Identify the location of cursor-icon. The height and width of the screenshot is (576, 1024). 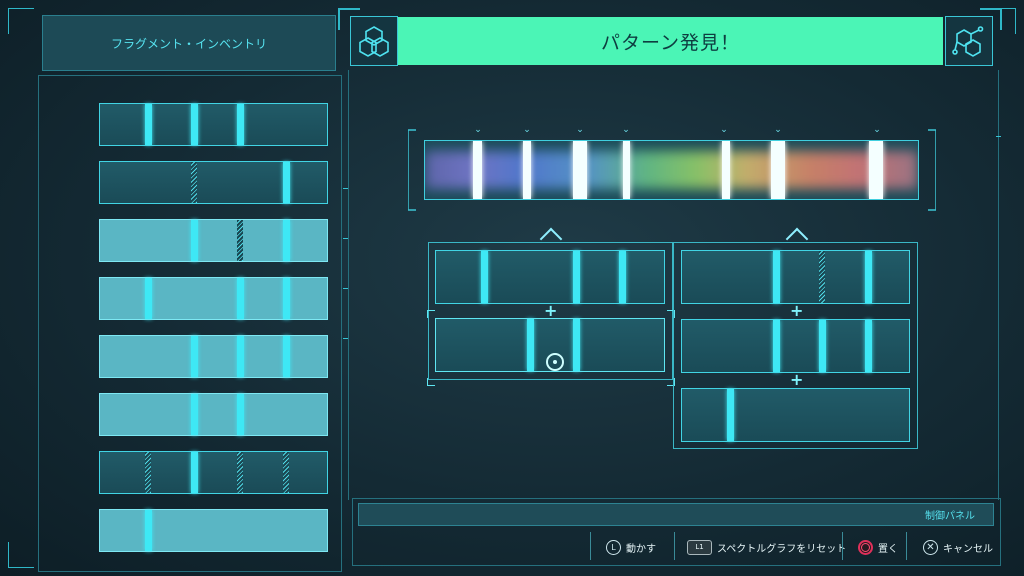
(555, 362).